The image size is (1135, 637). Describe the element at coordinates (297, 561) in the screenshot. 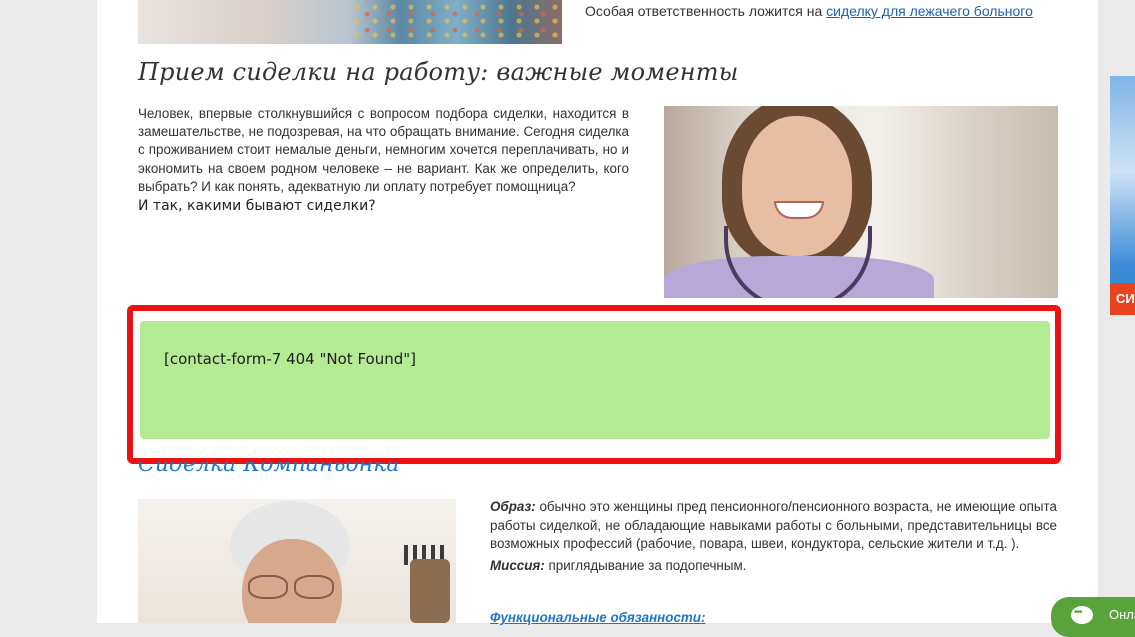

I see `elderly-woman-photo` at that location.